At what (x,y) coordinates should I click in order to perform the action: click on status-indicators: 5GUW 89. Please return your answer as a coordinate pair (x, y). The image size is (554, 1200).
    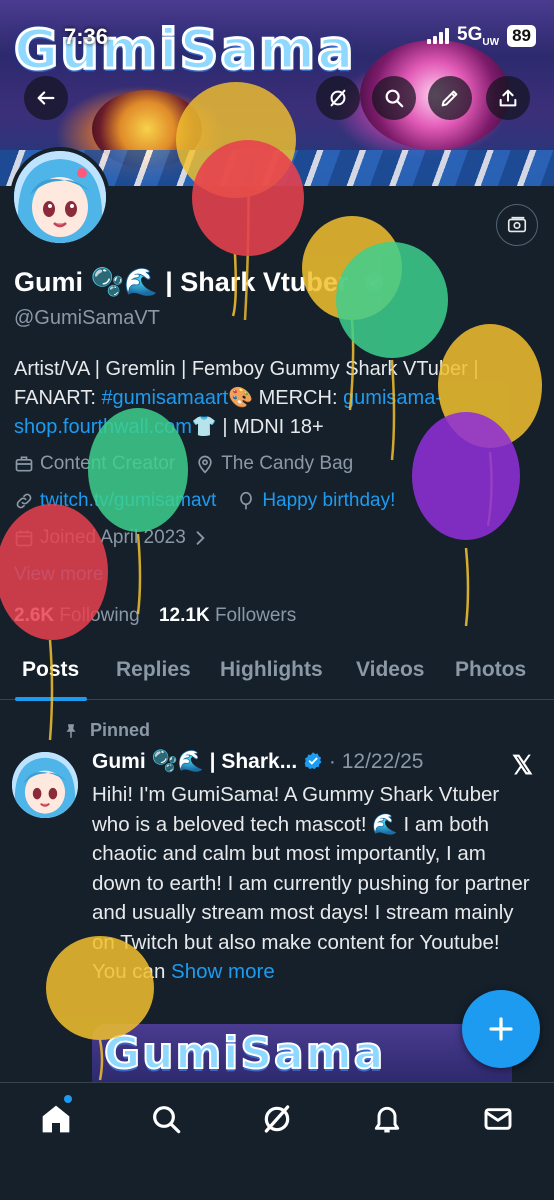
    Looking at the image, I should click on (481, 36).